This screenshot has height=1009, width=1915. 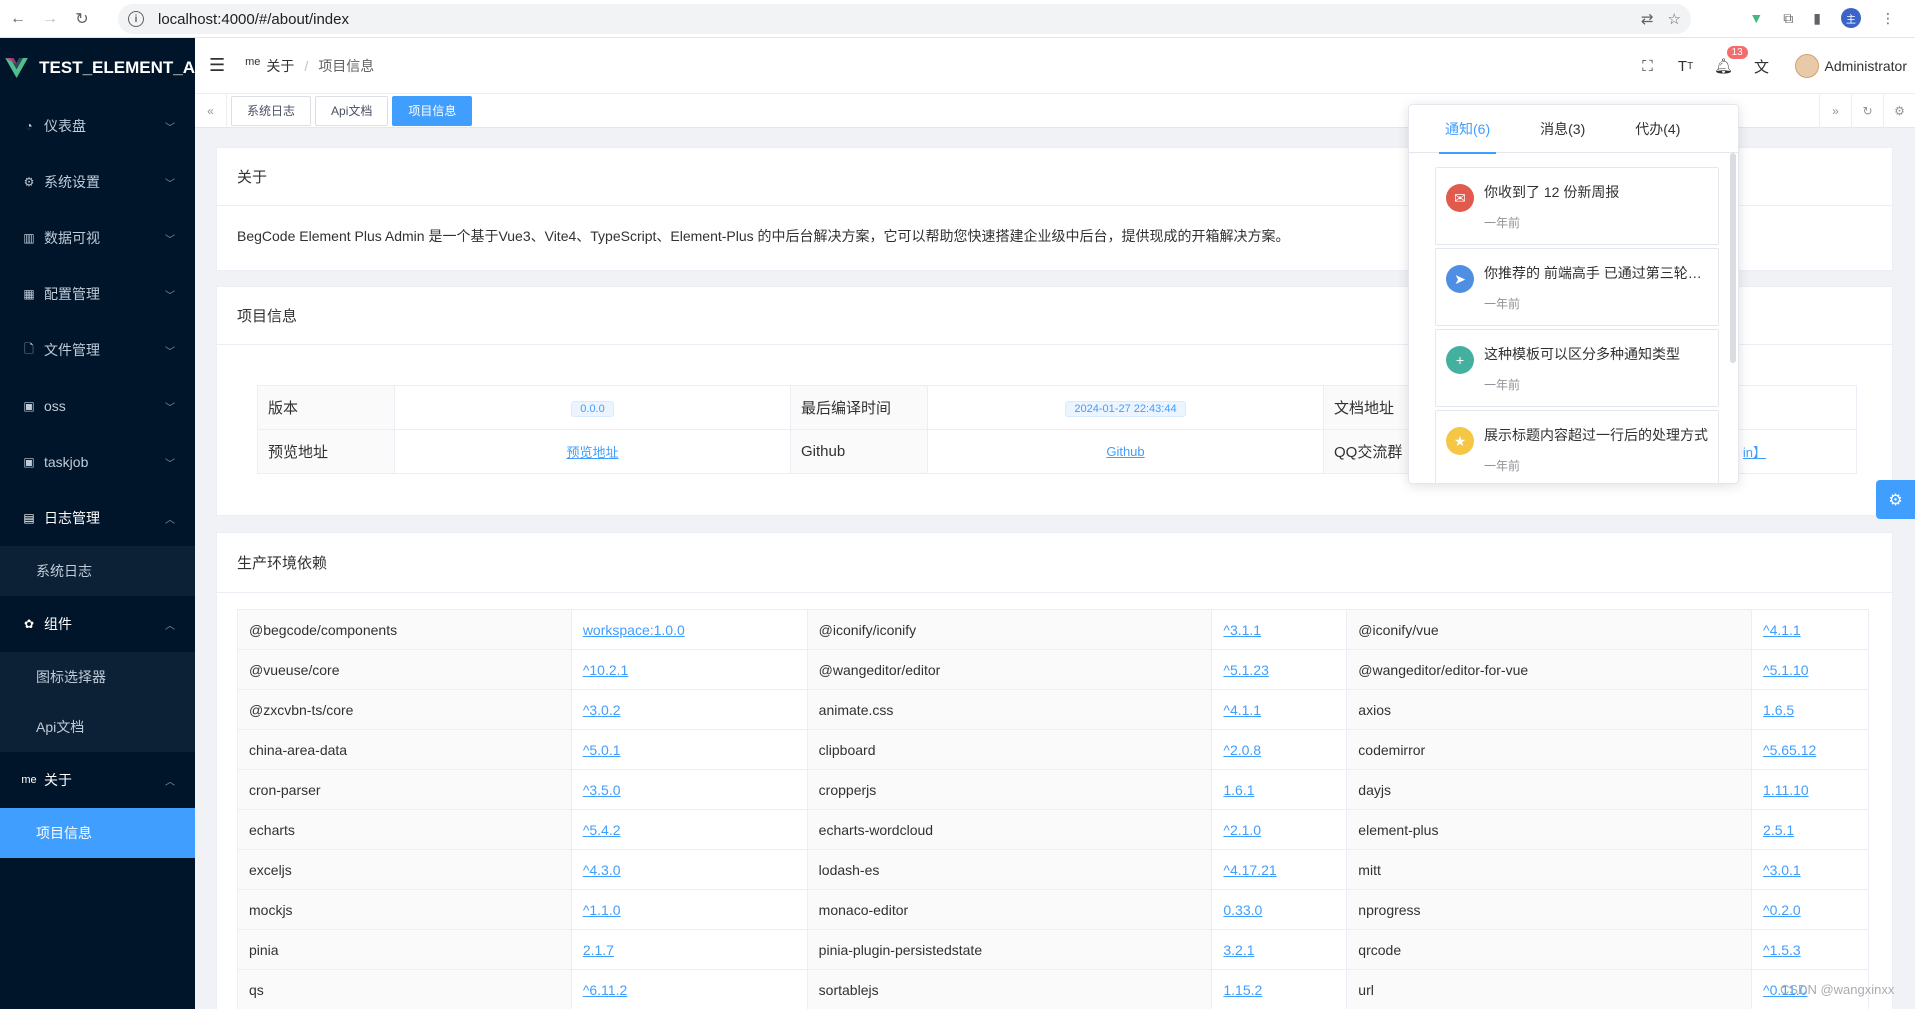 I want to click on sidebar-item-taskjob: ▣ taskjob ﹀, so click(x=97, y=462).